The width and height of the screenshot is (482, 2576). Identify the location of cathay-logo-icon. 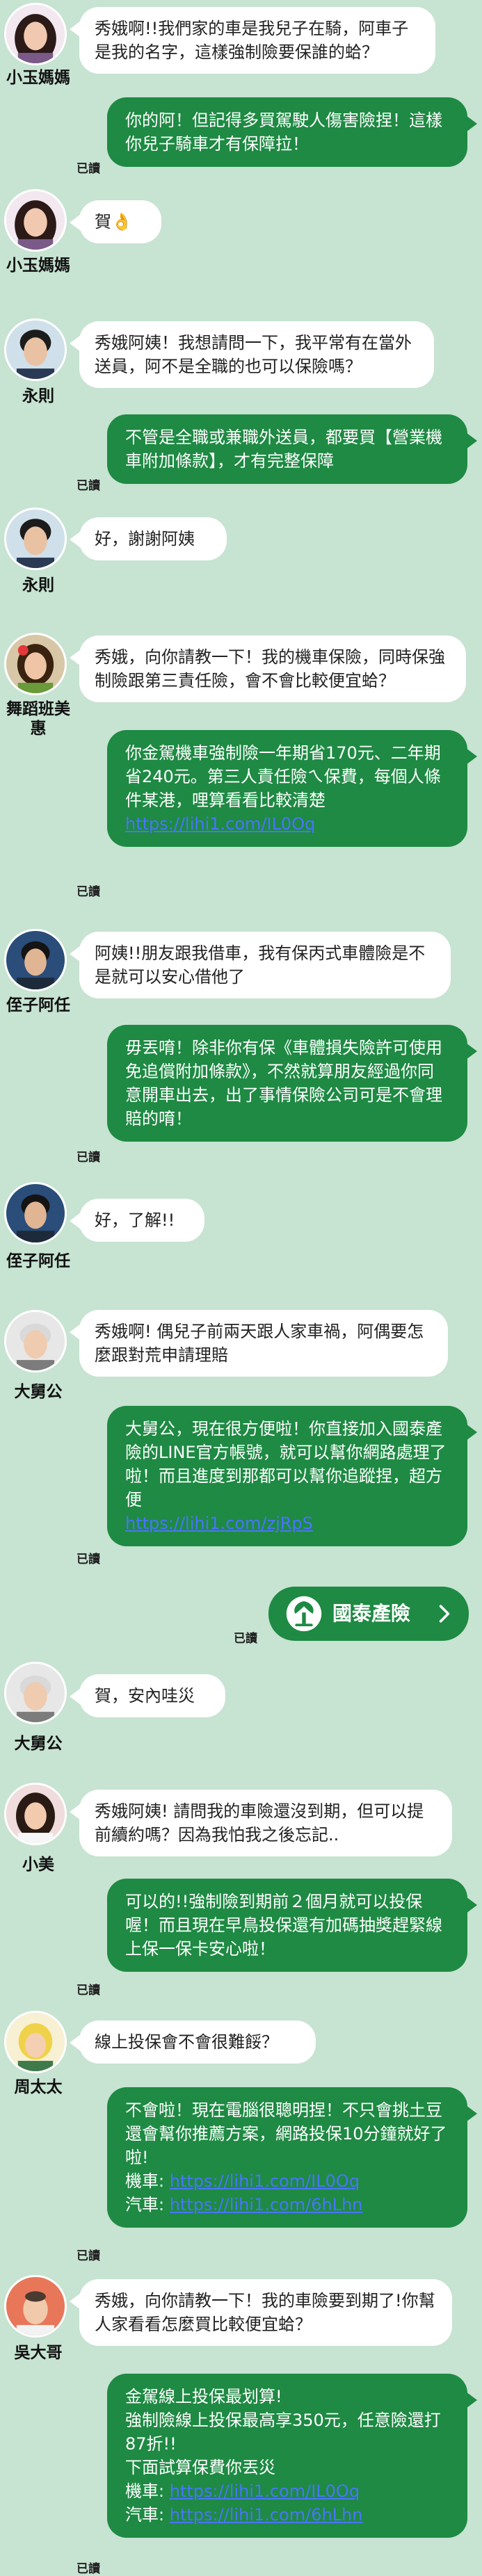
(304, 1614).